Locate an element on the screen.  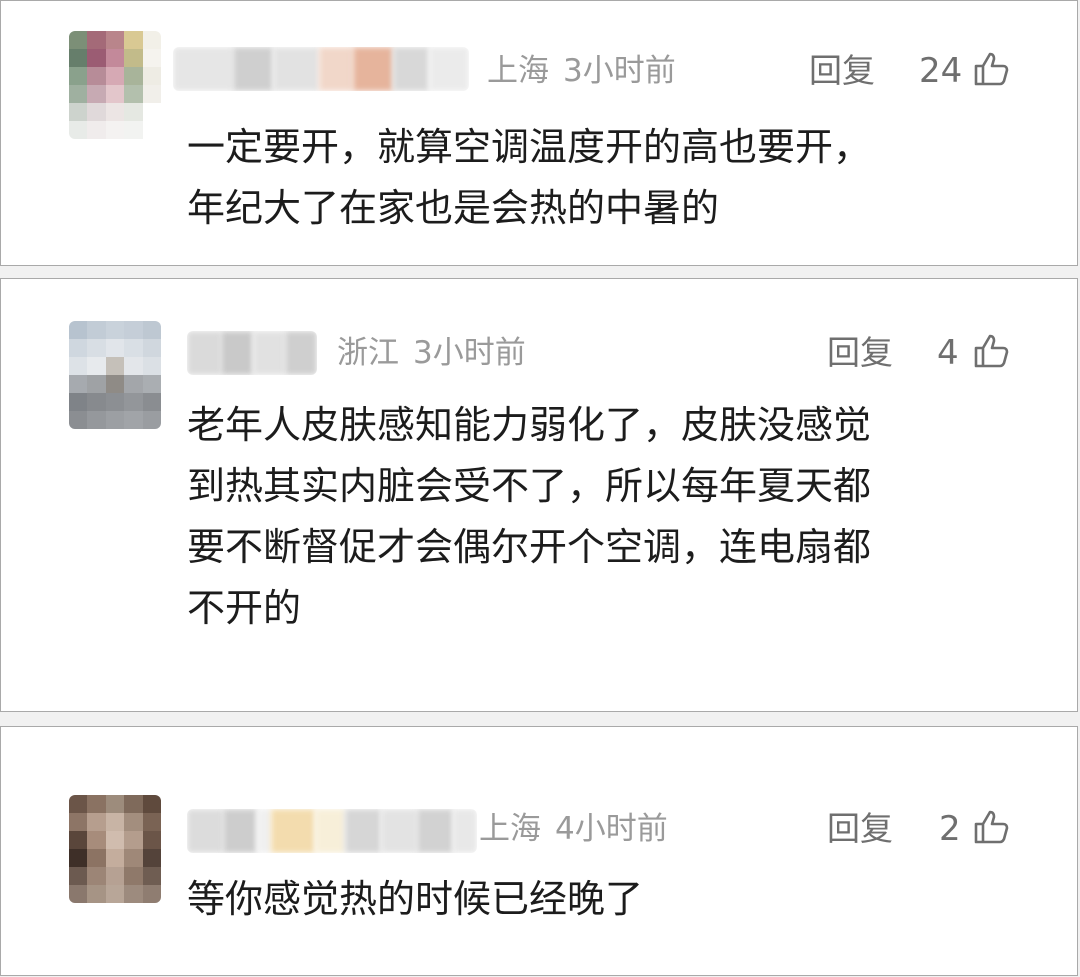
timestamp: 4小时前 is located at coordinates (611, 829).